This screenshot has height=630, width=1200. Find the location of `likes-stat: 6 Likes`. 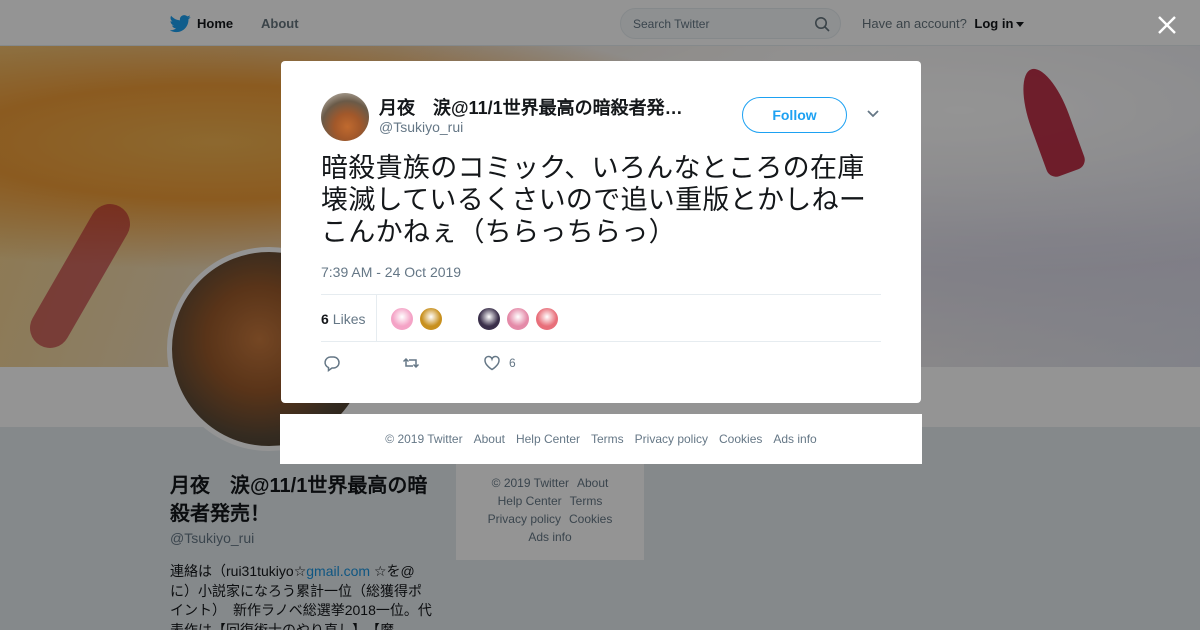

likes-stat: 6 Likes is located at coordinates (343, 319).